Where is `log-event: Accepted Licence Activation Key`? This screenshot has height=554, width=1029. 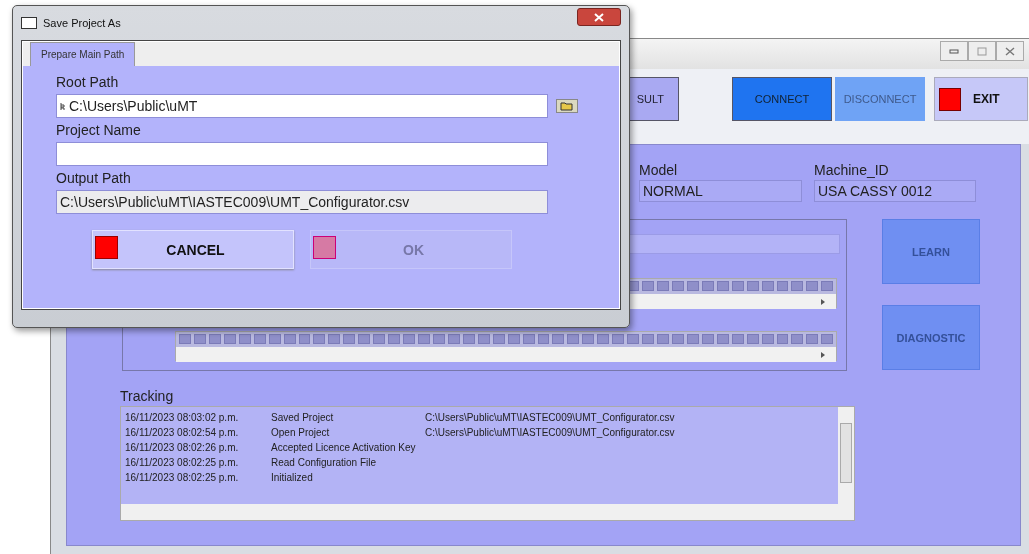 log-event: Accepted Licence Activation Key is located at coordinates (344, 447).